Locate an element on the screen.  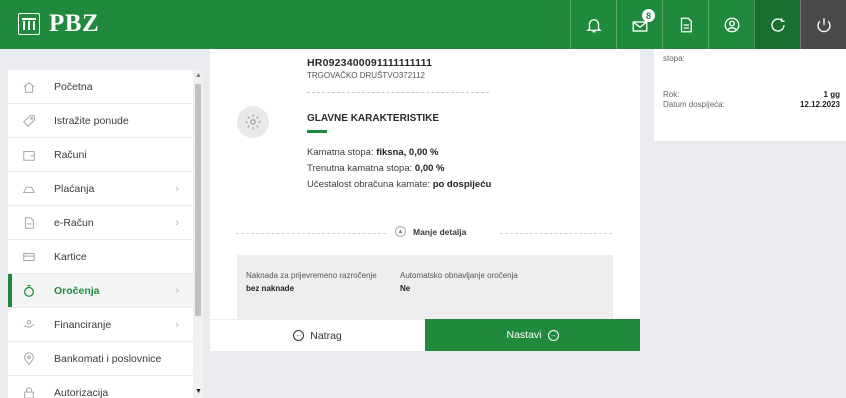
summary-term-row: Rok: 1 gg is located at coordinates (751, 94).